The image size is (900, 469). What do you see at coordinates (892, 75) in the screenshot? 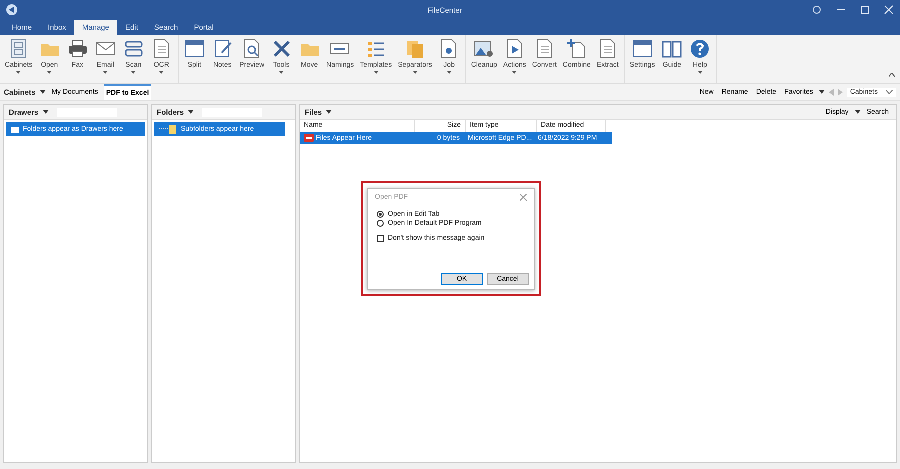
I see `collapse-ribbon-icon` at bounding box center [892, 75].